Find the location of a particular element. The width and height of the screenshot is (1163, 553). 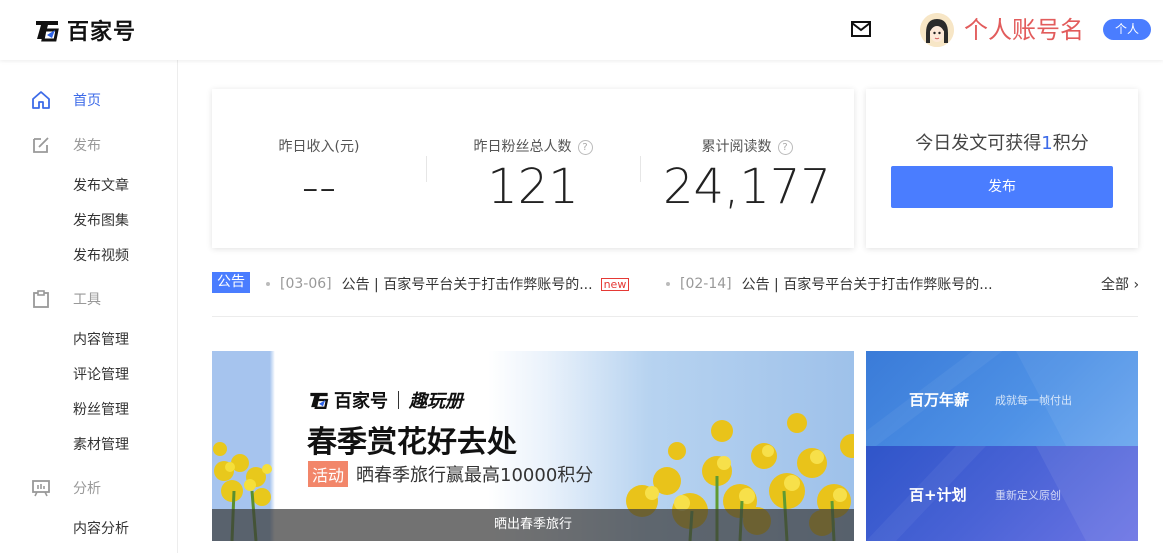

sidebar-item-material-management: 素材管理 is located at coordinates (101, 444).